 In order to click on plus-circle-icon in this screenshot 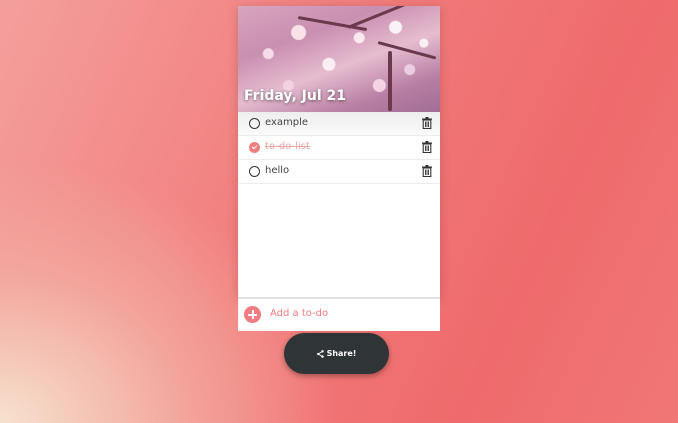, I will do `click(252, 314)`.